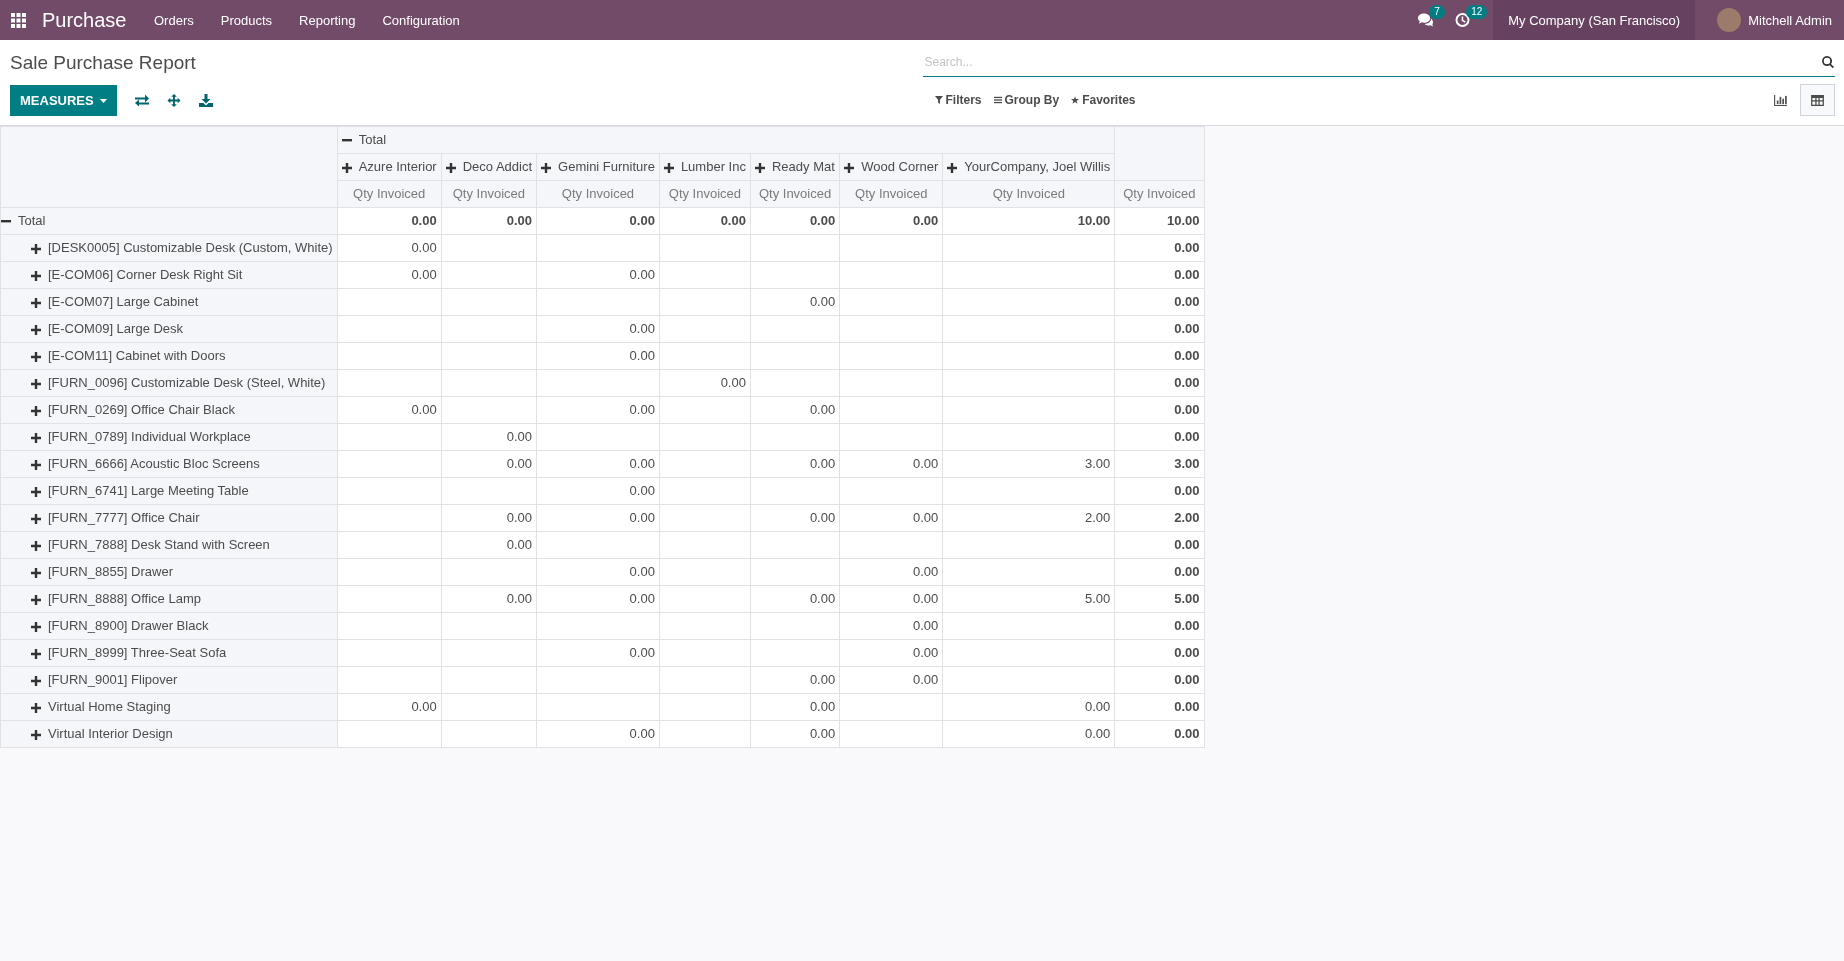  I want to click on company-switcher: My Company (San Francisco), so click(1594, 20).